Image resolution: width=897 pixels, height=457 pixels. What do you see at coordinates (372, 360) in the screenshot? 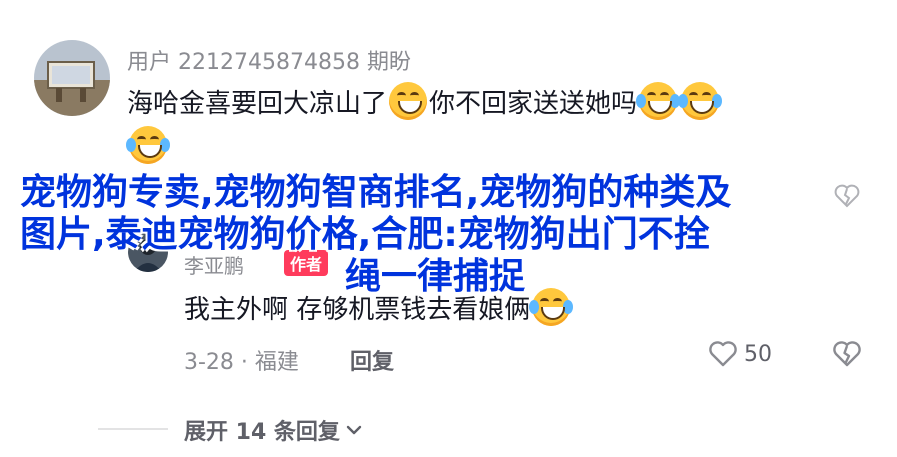
I see `reply-button: 回复` at bounding box center [372, 360].